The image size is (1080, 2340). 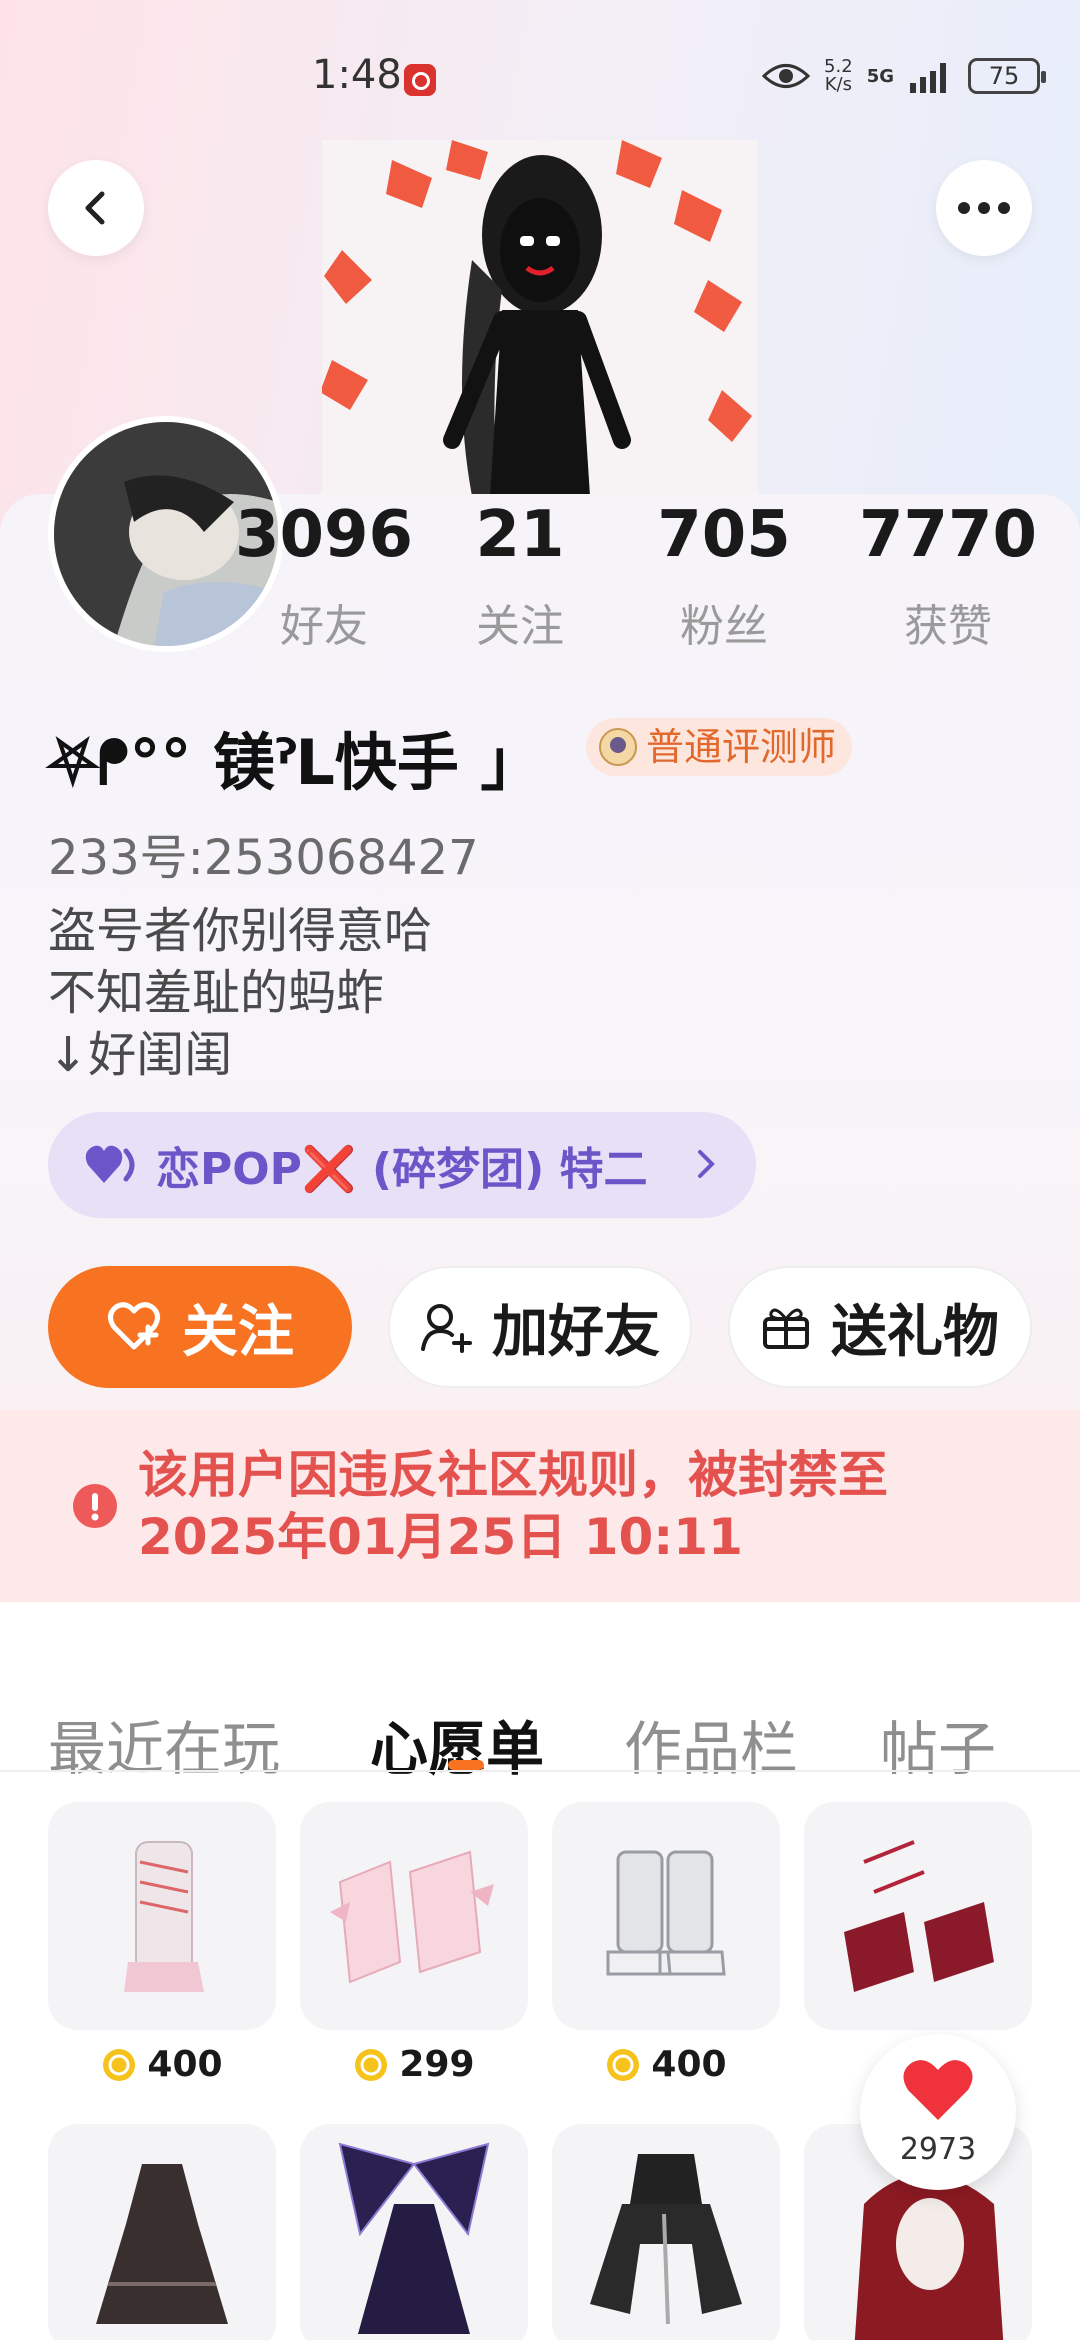 What do you see at coordinates (437, 2064) in the screenshot?
I see `price-value: 299` at bounding box center [437, 2064].